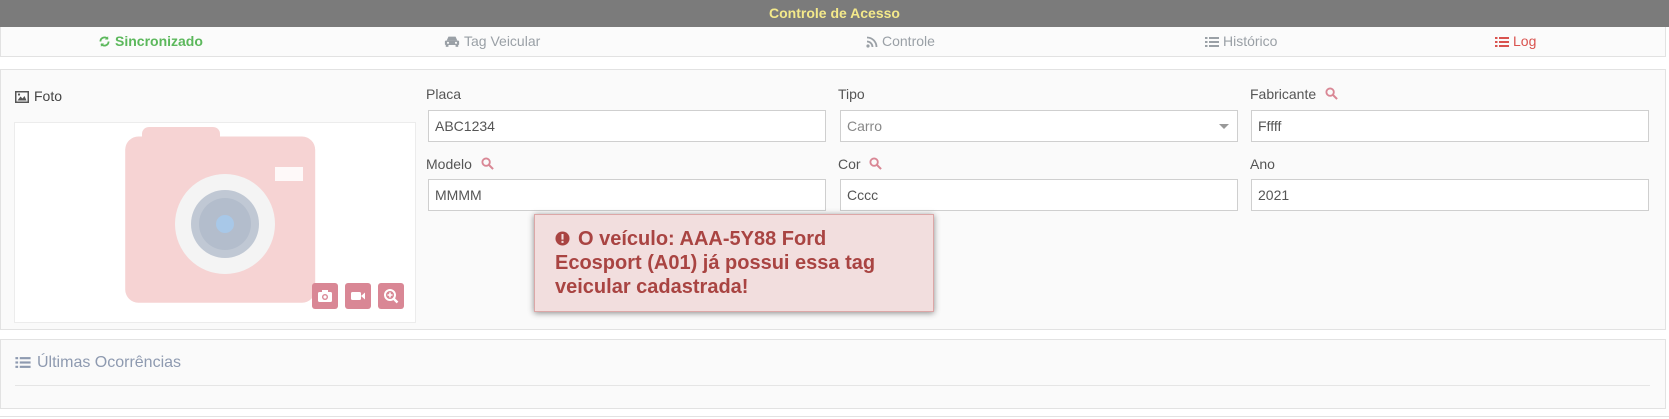 Image resolution: width=1669 pixels, height=419 pixels. I want to click on nav-item-historico: Histórico, so click(1241, 41).